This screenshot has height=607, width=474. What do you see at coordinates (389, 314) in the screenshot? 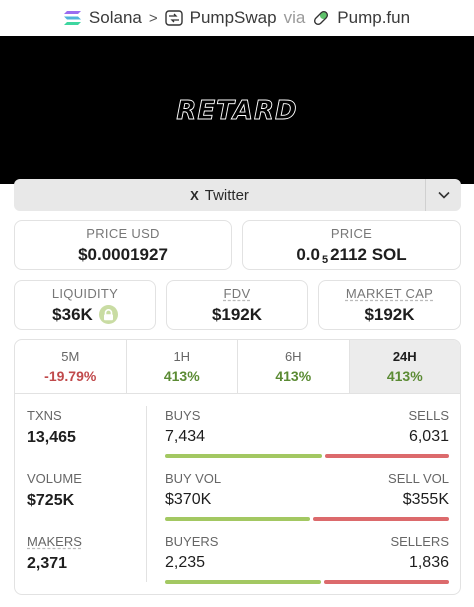
I see `market-cap-value: $192K` at bounding box center [389, 314].